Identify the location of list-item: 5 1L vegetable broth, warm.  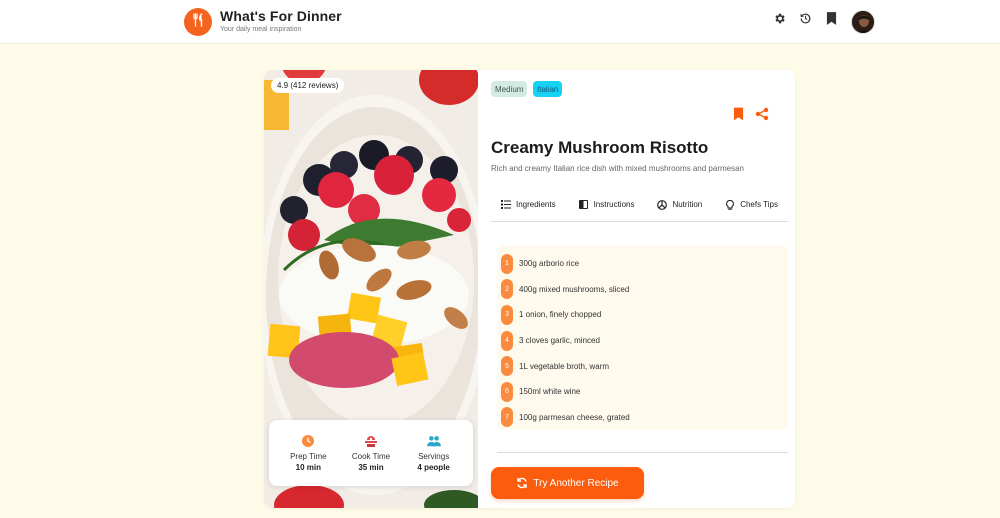
(642, 366).